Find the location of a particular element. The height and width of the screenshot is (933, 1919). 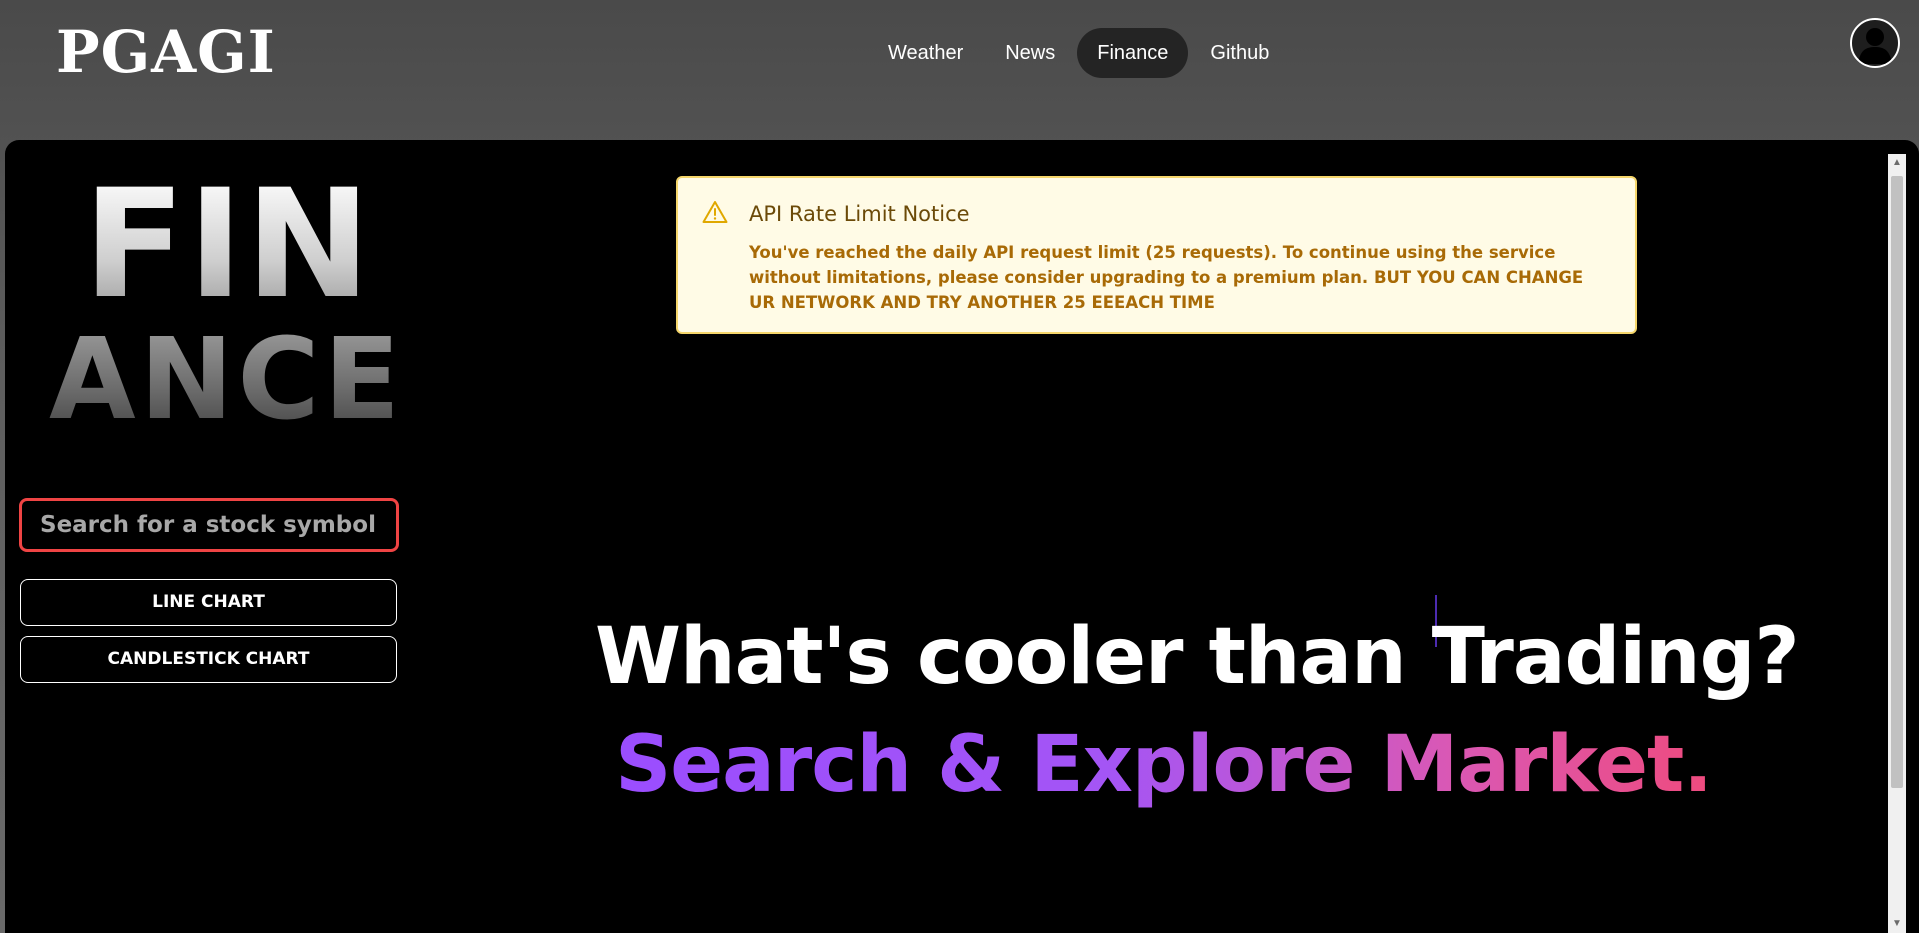

warning-icon is located at coordinates (715, 212).